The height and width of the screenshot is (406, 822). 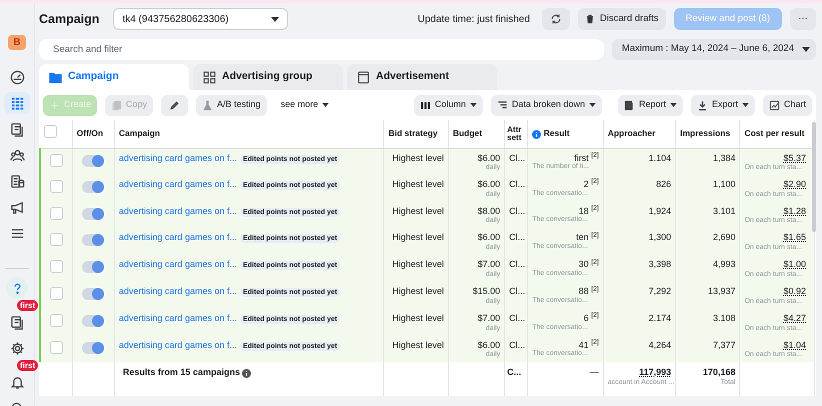 What do you see at coordinates (69, 19) in the screenshot?
I see `page-title: Campaign` at bounding box center [69, 19].